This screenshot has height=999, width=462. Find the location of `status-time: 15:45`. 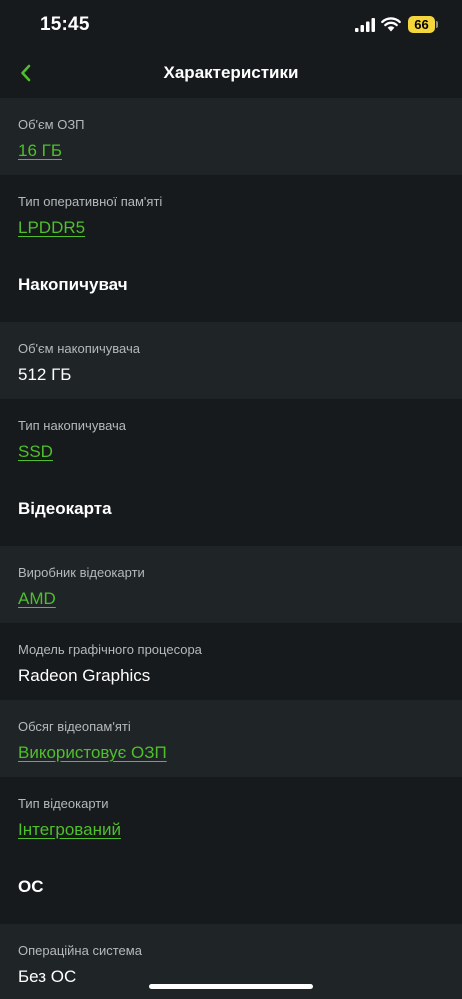

status-time: 15:45 is located at coordinates (65, 24).